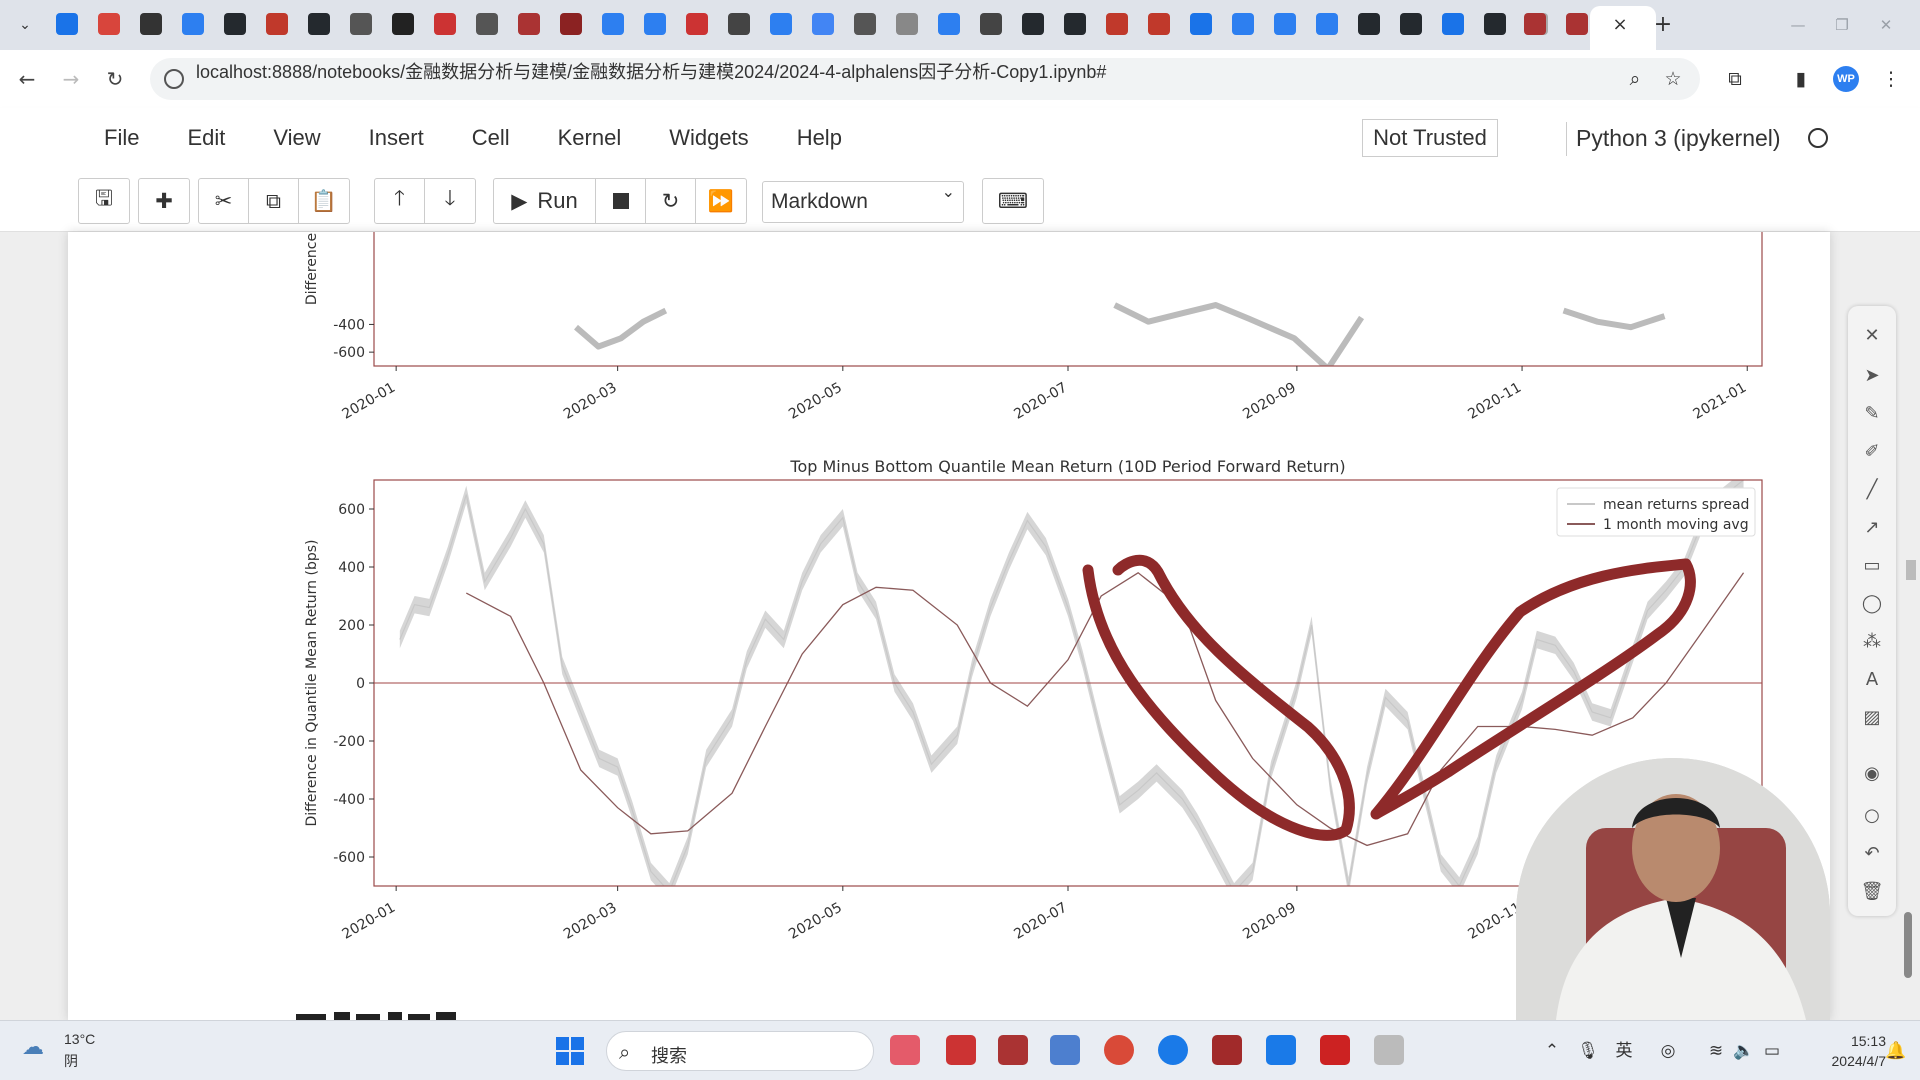 This screenshot has height=1080, width=1920. Describe the element at coordinates (708, 138) in the screenshot. I see `menu-widgets: Widgets` at that location.